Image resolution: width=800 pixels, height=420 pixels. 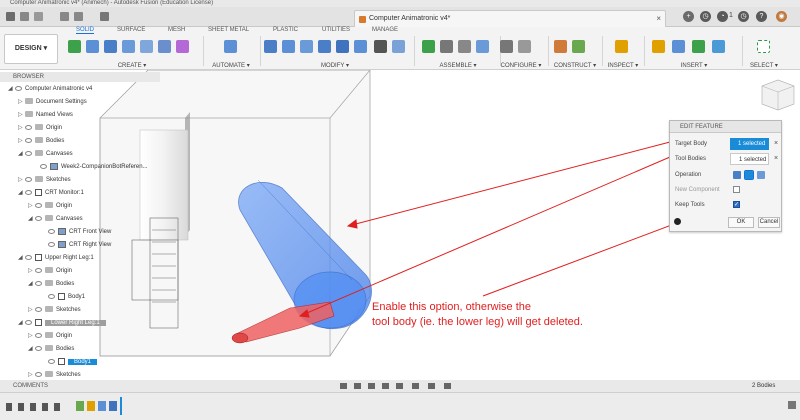 I want to click on tab-utilities: UTILITIES, so click(x=336, y=30).